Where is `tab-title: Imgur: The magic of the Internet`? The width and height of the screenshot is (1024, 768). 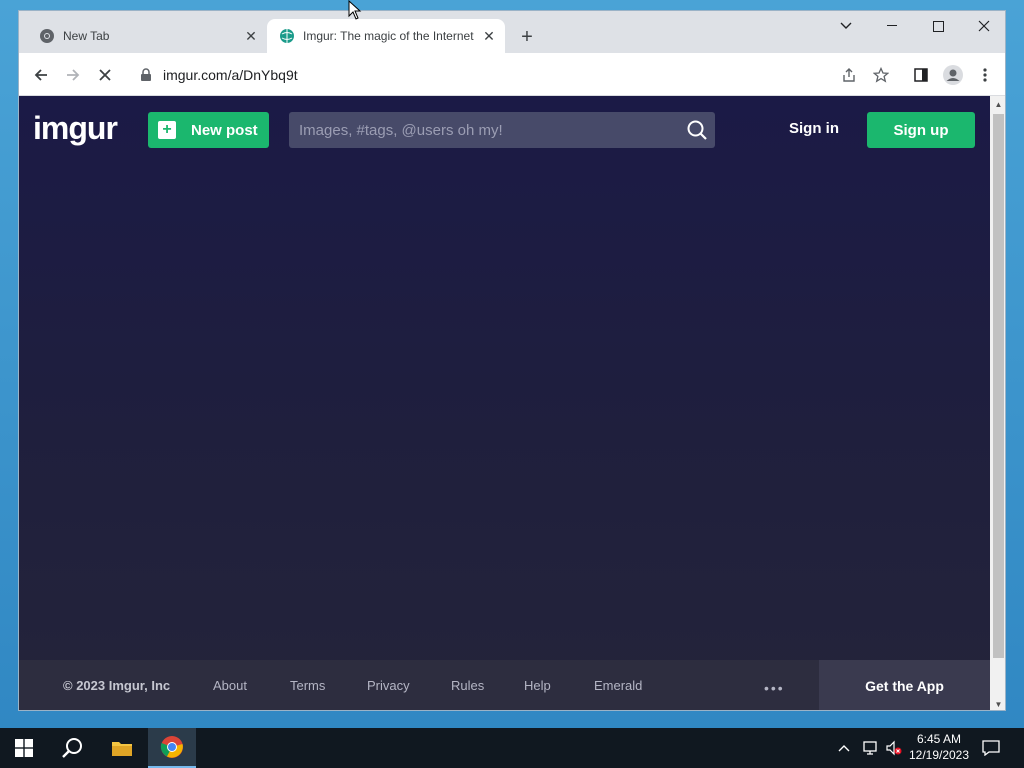
tab-title: Imgur: The magic of the Internet is located at coordinates (388, 36).